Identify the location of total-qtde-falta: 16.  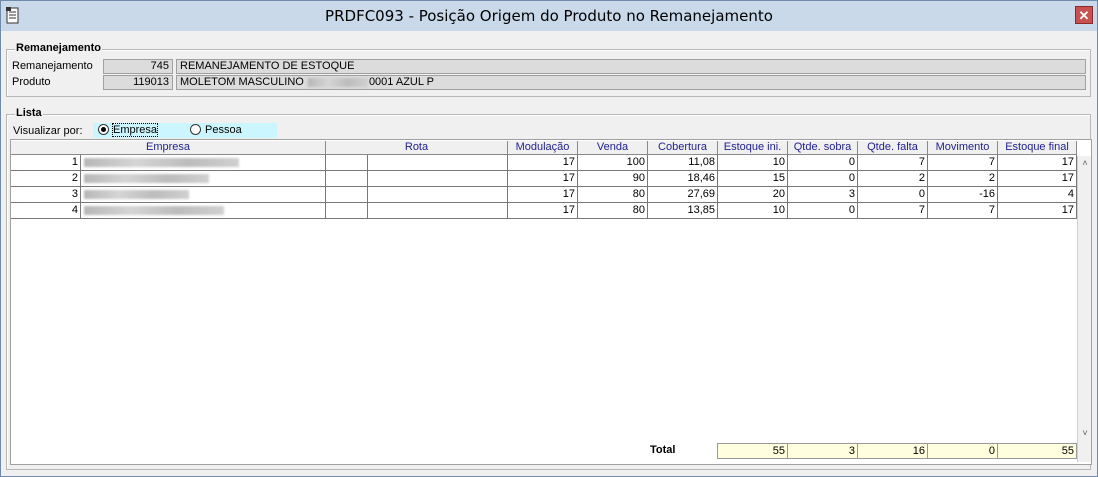
(892, 451).